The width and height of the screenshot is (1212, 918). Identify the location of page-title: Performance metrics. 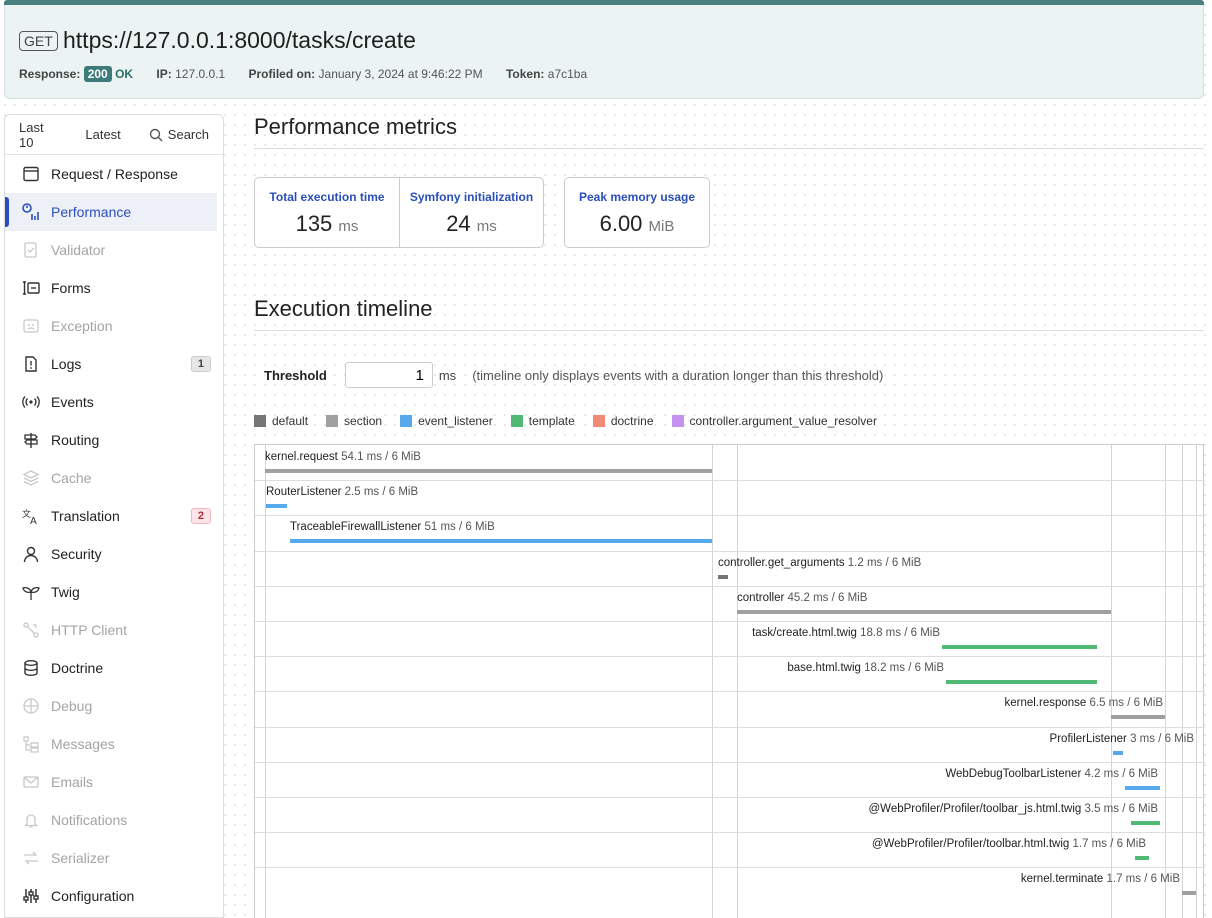
(729, 131).